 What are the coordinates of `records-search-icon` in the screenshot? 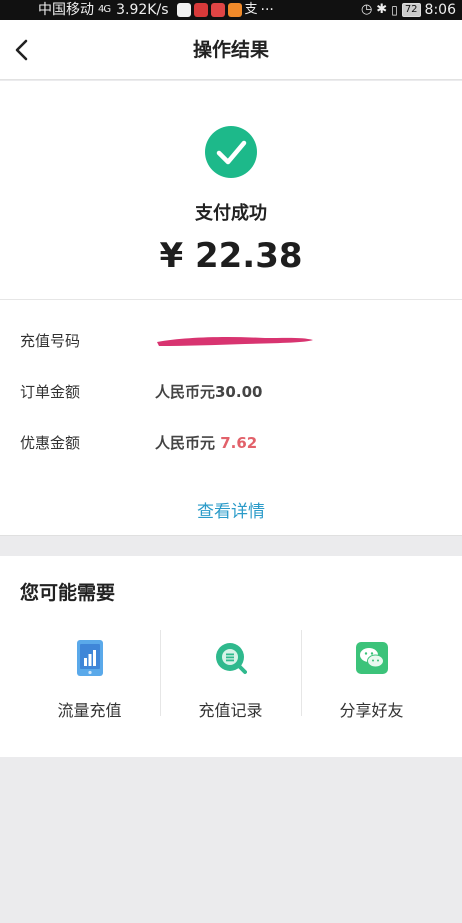 It's located at (231, 658).